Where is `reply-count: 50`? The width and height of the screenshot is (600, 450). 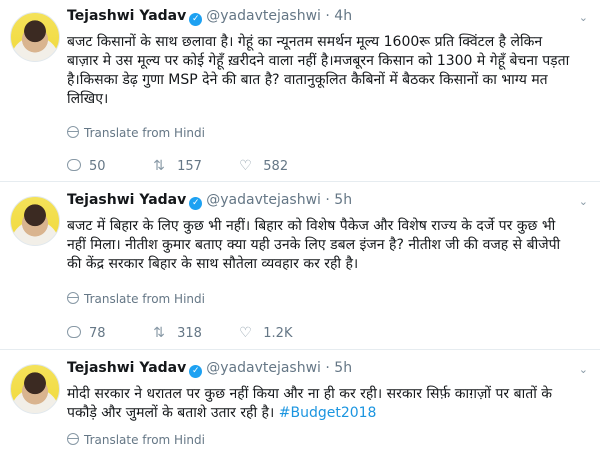 reply-count: 50 is located at coordinates (97, 166).